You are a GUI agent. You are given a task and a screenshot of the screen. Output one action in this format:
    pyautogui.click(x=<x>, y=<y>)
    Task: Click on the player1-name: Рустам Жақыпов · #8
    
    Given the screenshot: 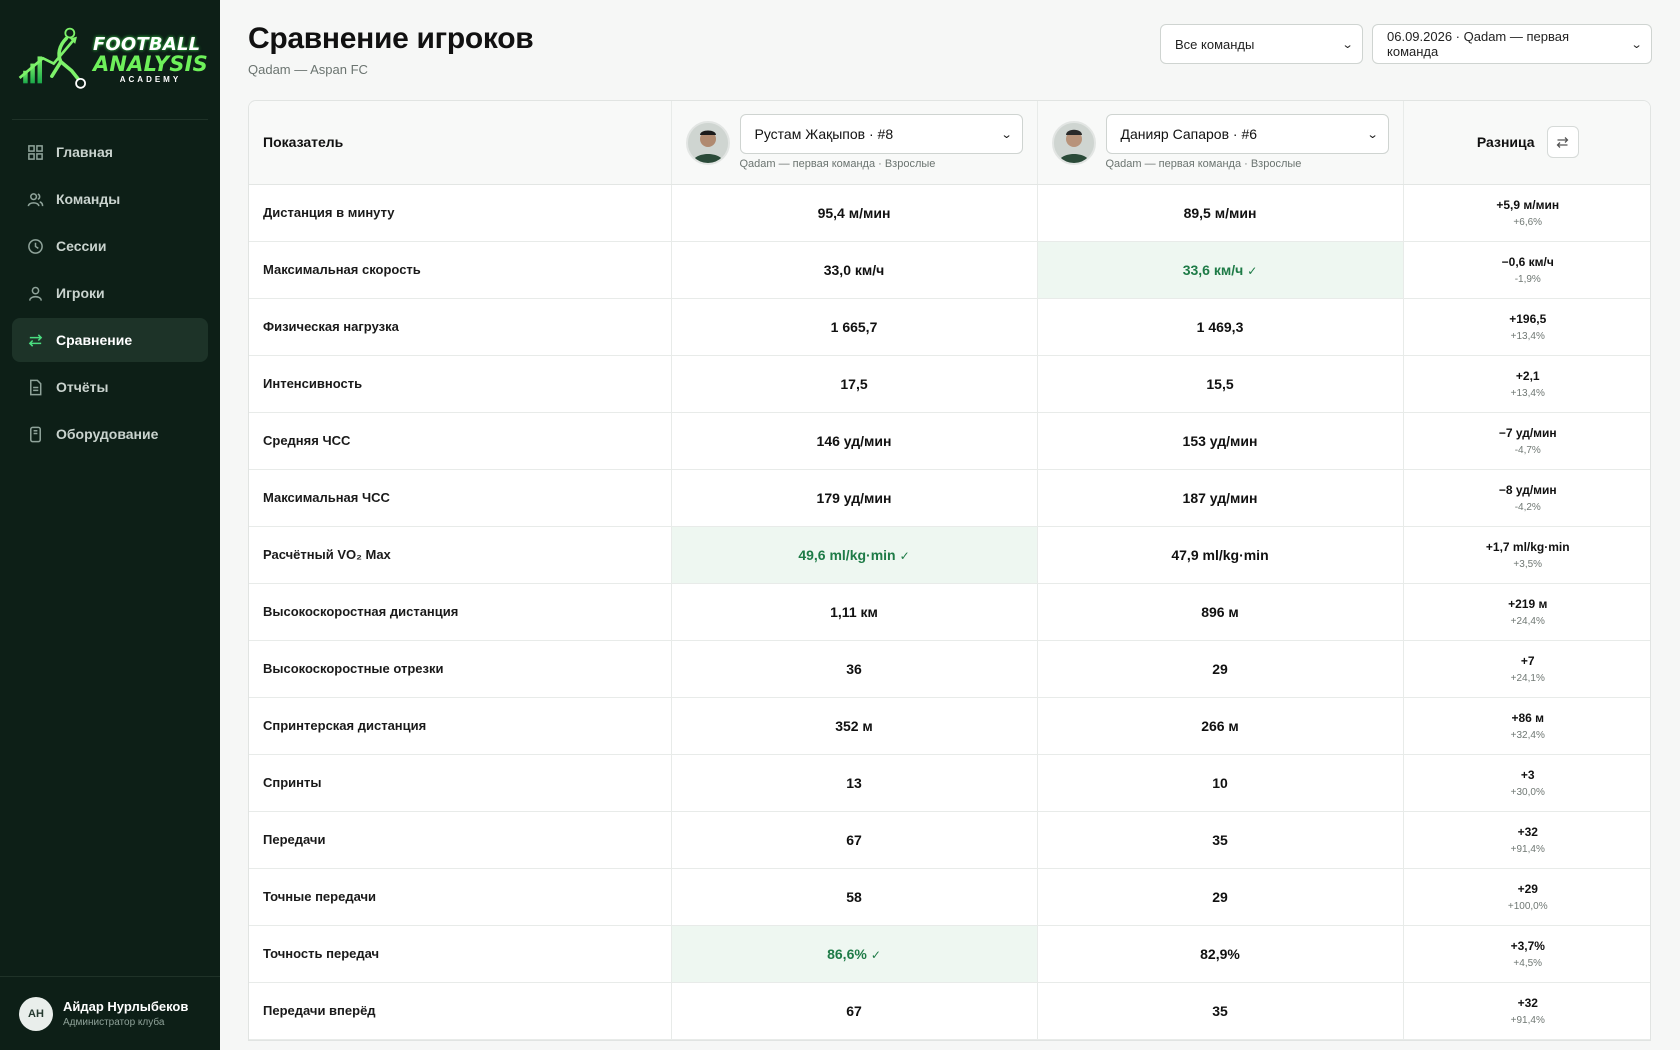 What is the action you would take?
    pyautogui.click(x=824, y=134)
    